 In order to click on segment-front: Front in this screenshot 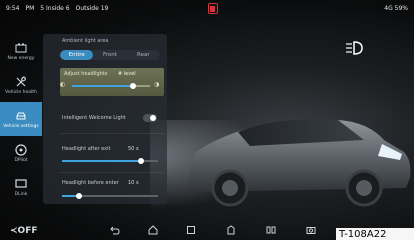, I will do `click(109, 55)`.